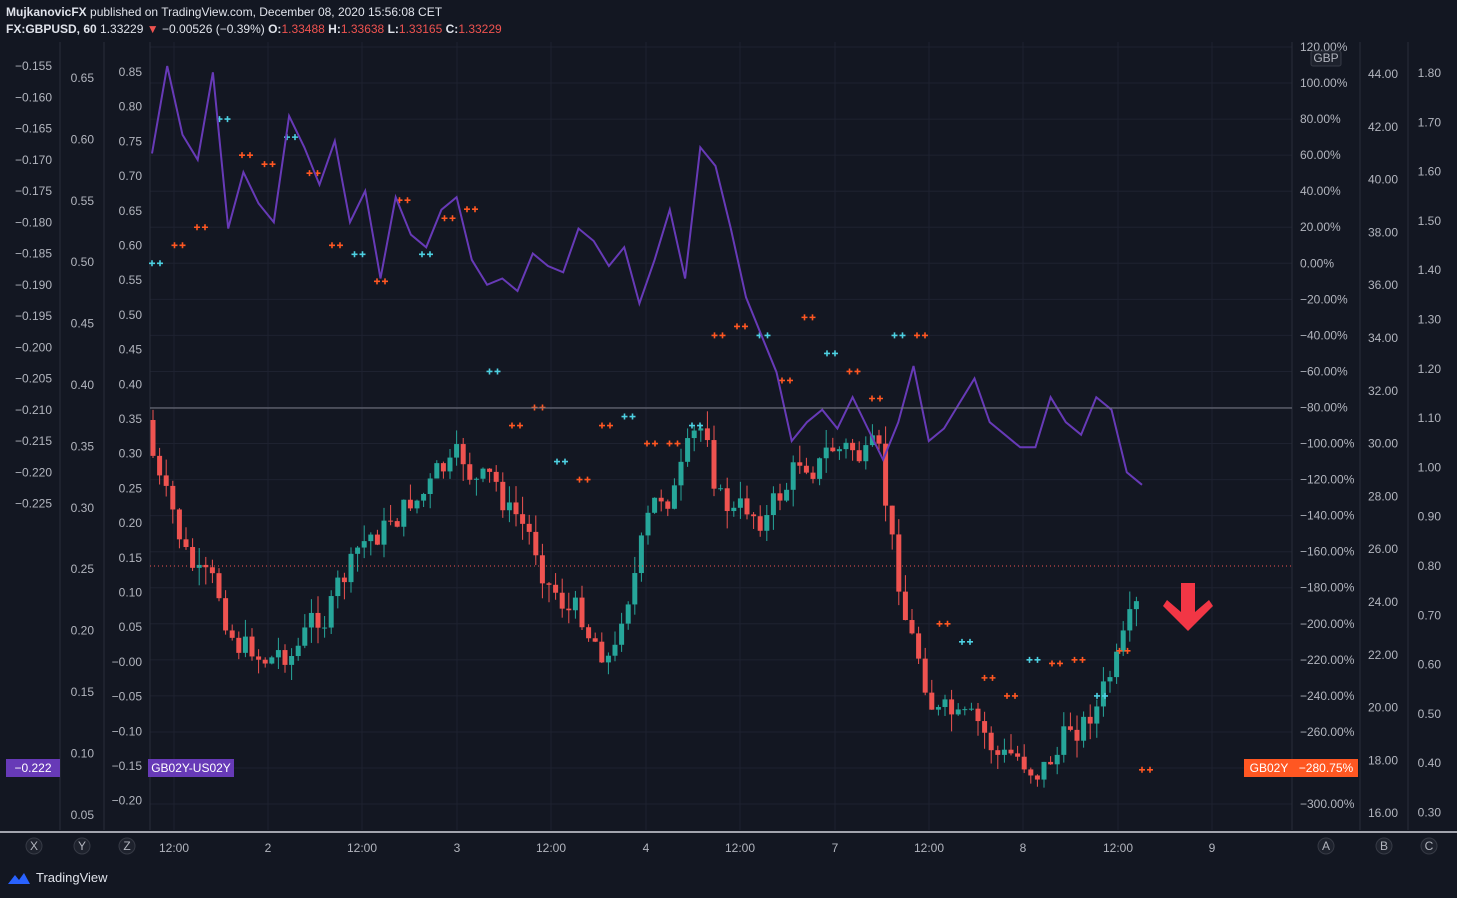  What do you see at coordinates (1430, 122) in the screenshot?
I see `axis-c-tick-label: 1.70` at bounding box center [1430, 122].